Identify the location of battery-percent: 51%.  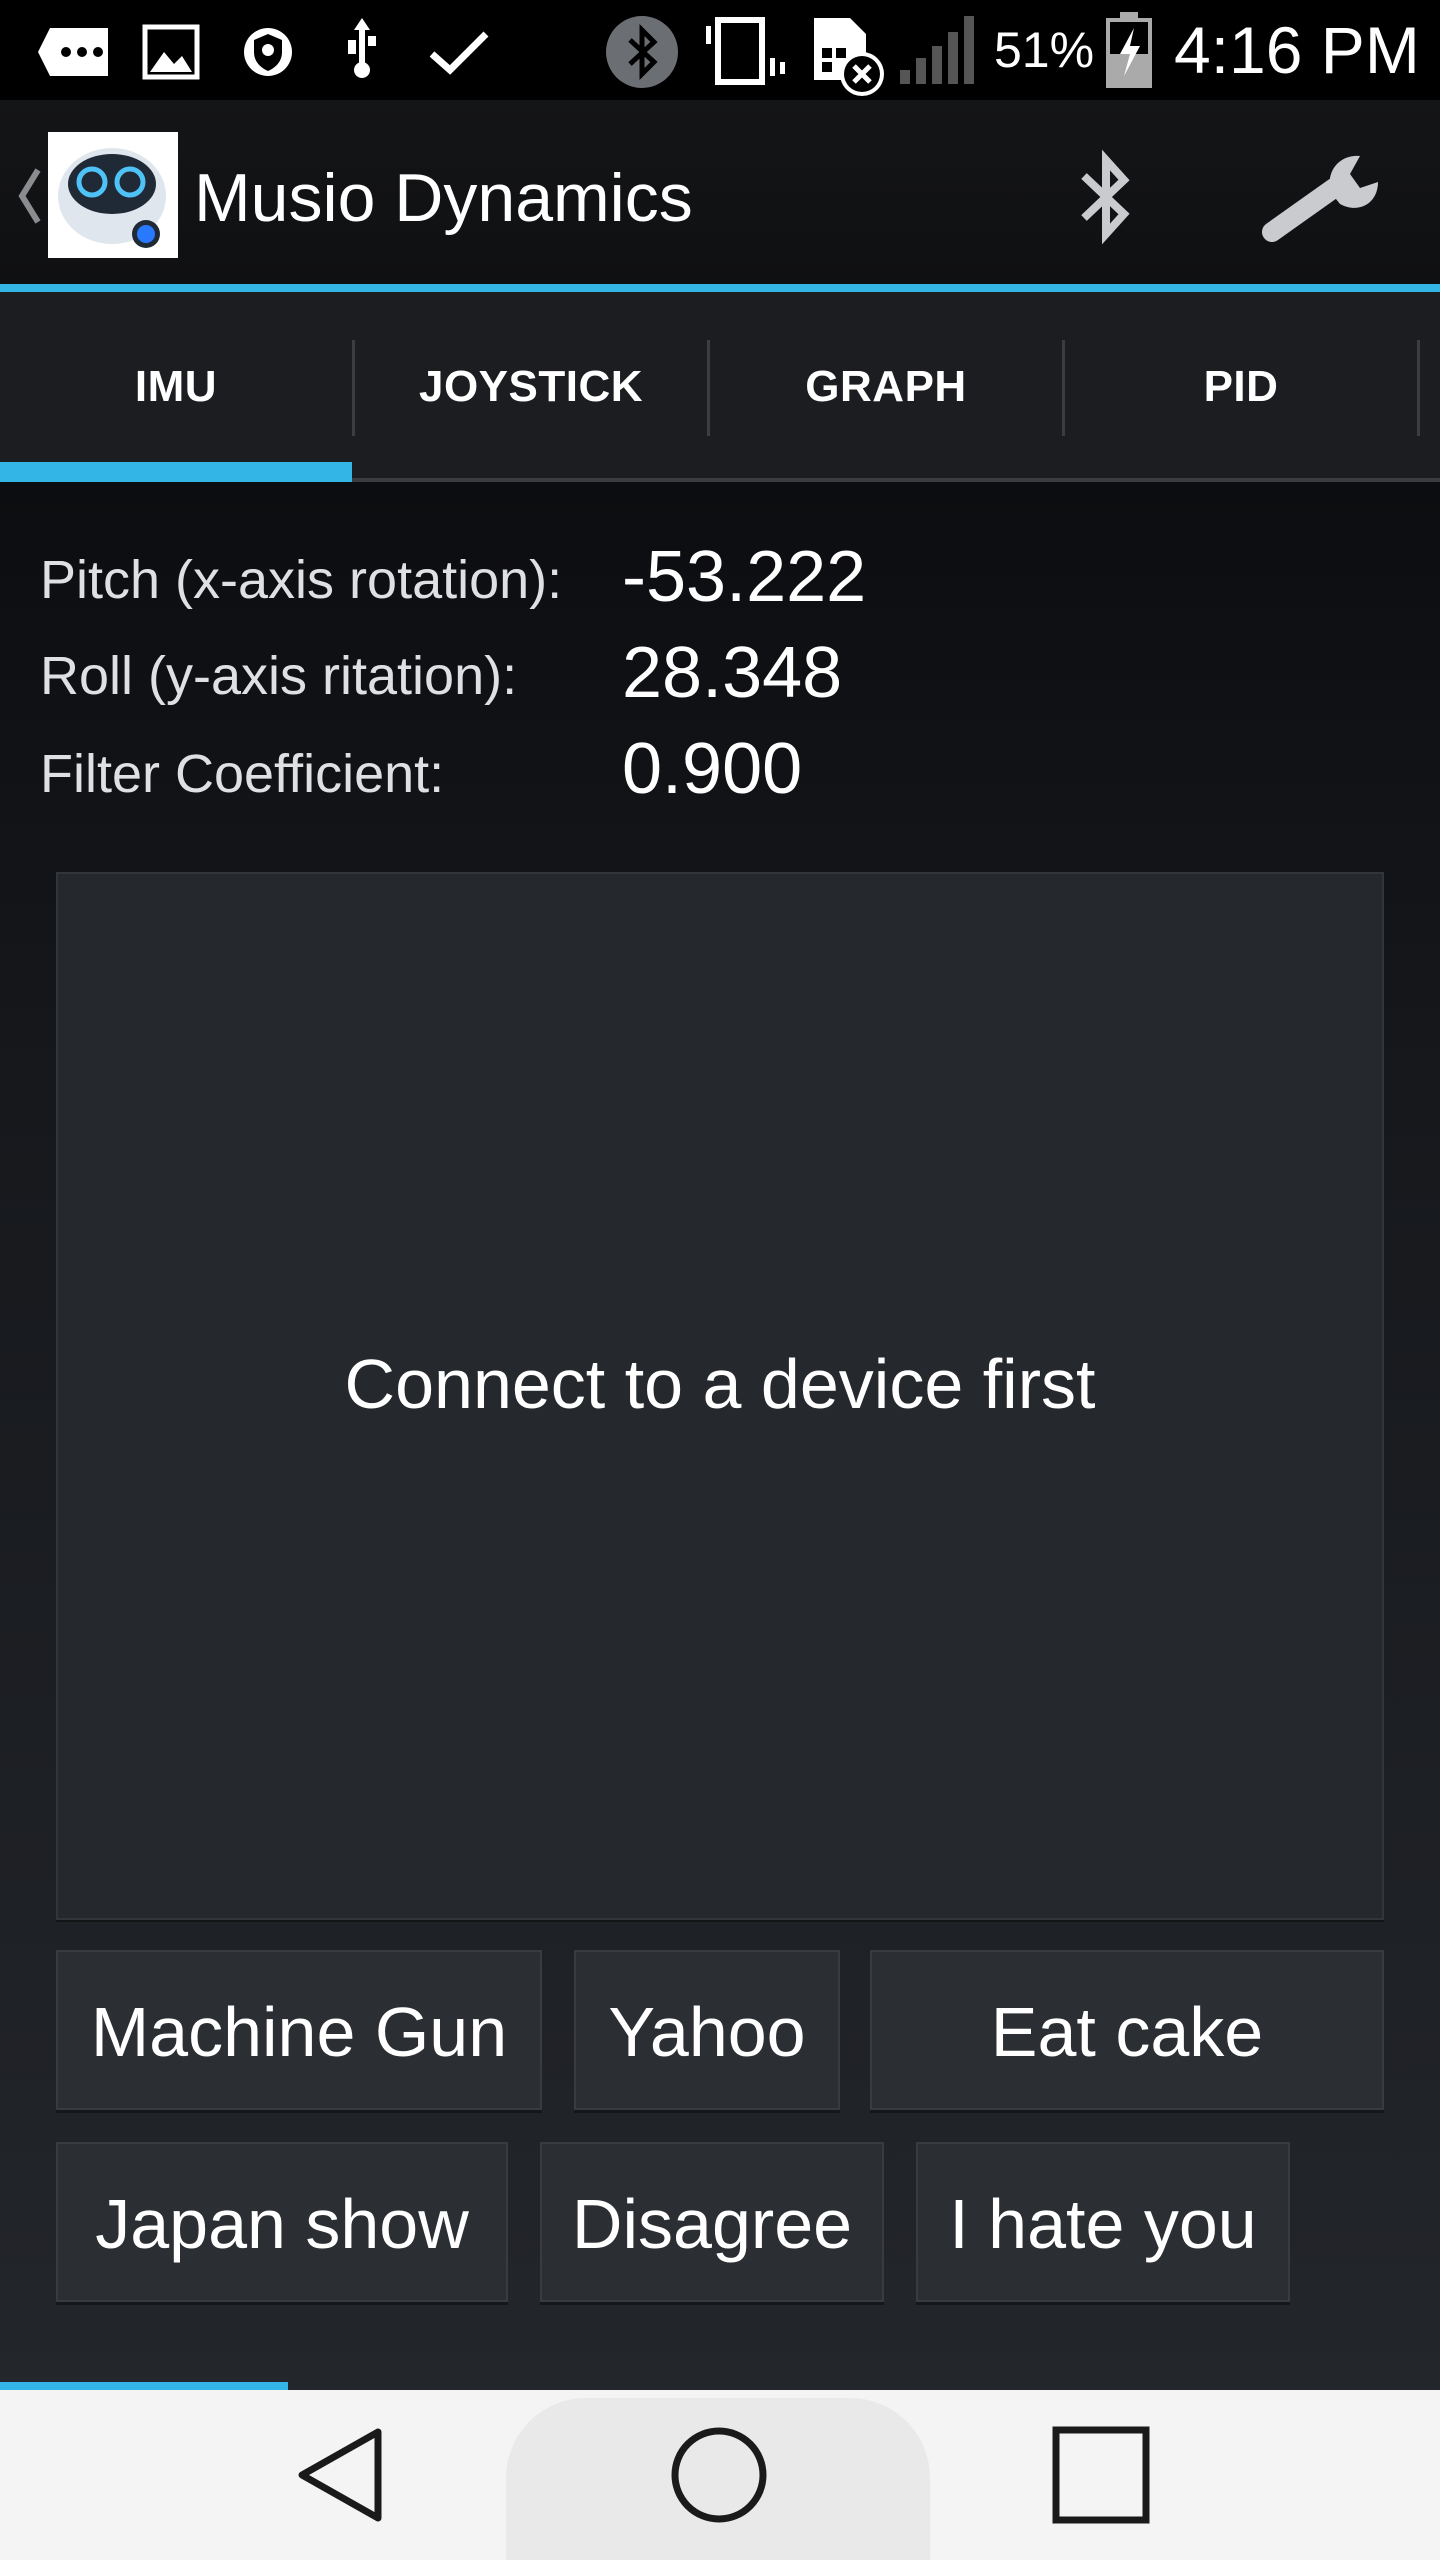
(1044, 50).